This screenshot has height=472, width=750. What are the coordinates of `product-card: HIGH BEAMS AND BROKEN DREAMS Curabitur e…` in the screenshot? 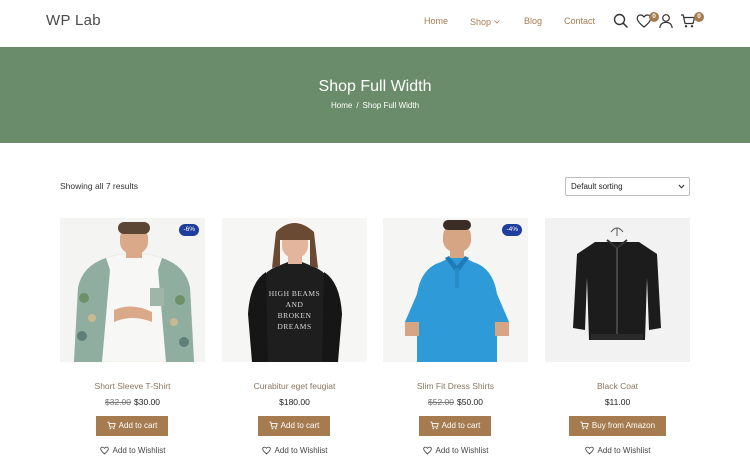 It's located at (294, 340).